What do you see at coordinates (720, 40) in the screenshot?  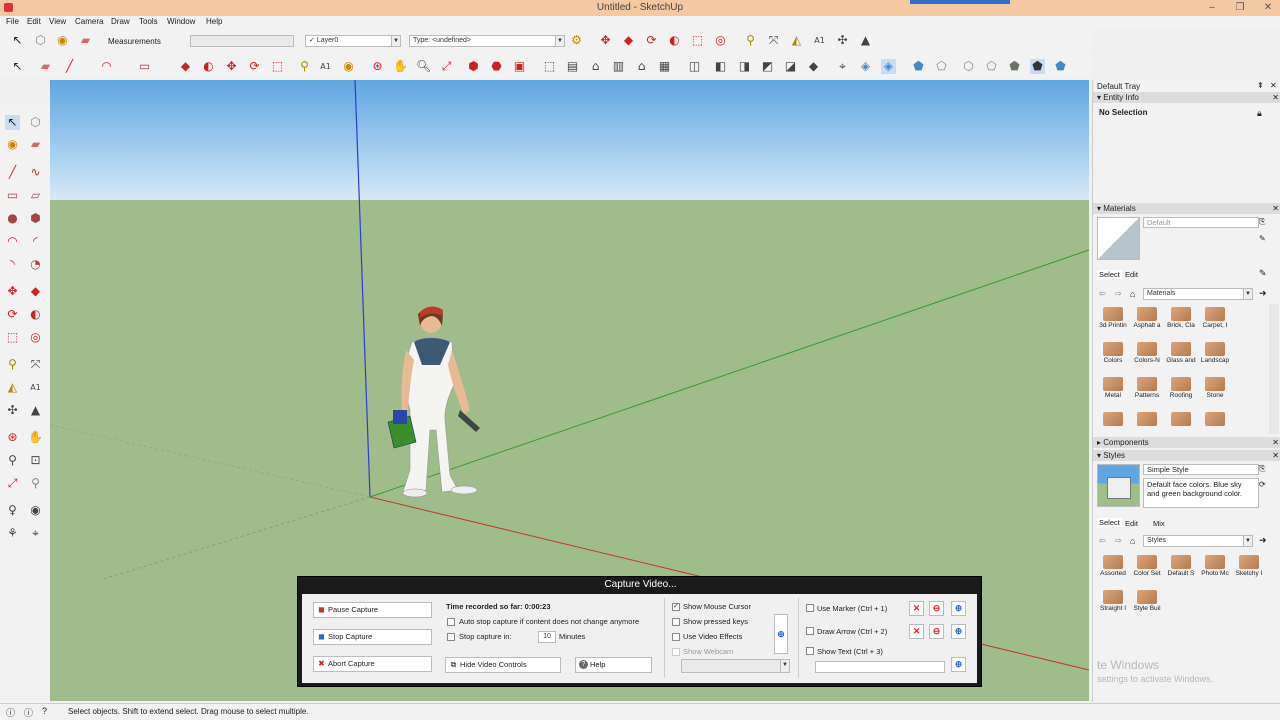 I see `offset-icon: ◎` at bounding box center [720, 40].